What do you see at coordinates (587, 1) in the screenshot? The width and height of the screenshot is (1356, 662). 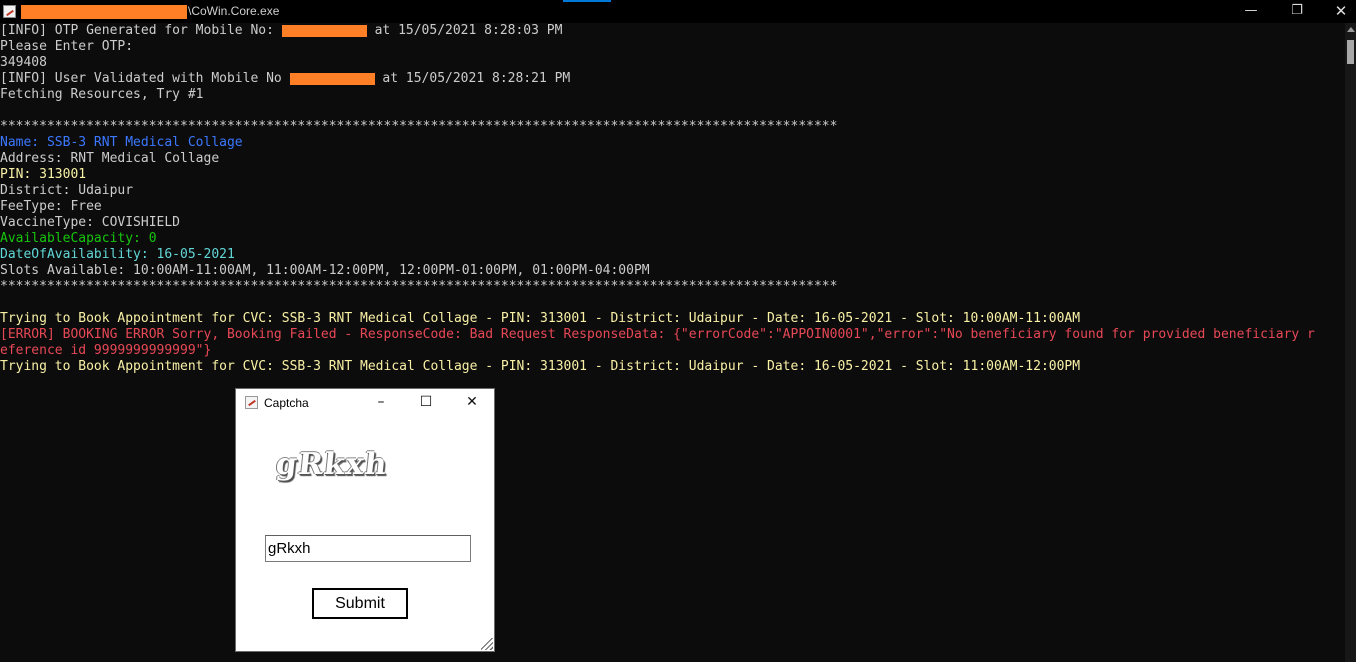 I see `title-accent` at bounding box center [587, 1].